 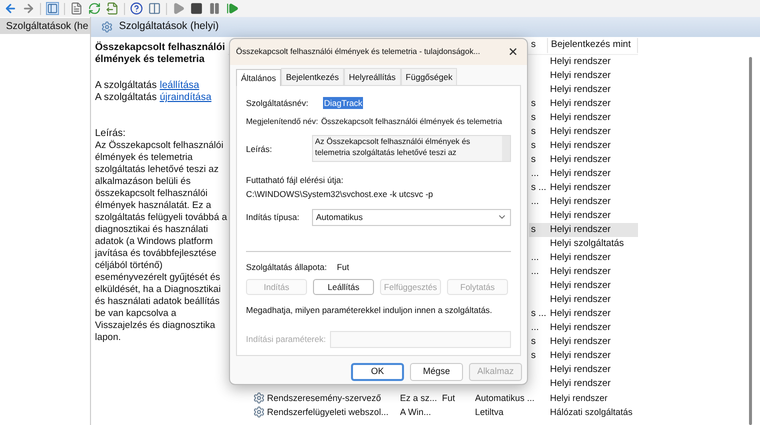 What do you see at coordinates (312, 76) in the screenshot?
I see `tab: Bejelentkezés` at bounding box center [312, 76].